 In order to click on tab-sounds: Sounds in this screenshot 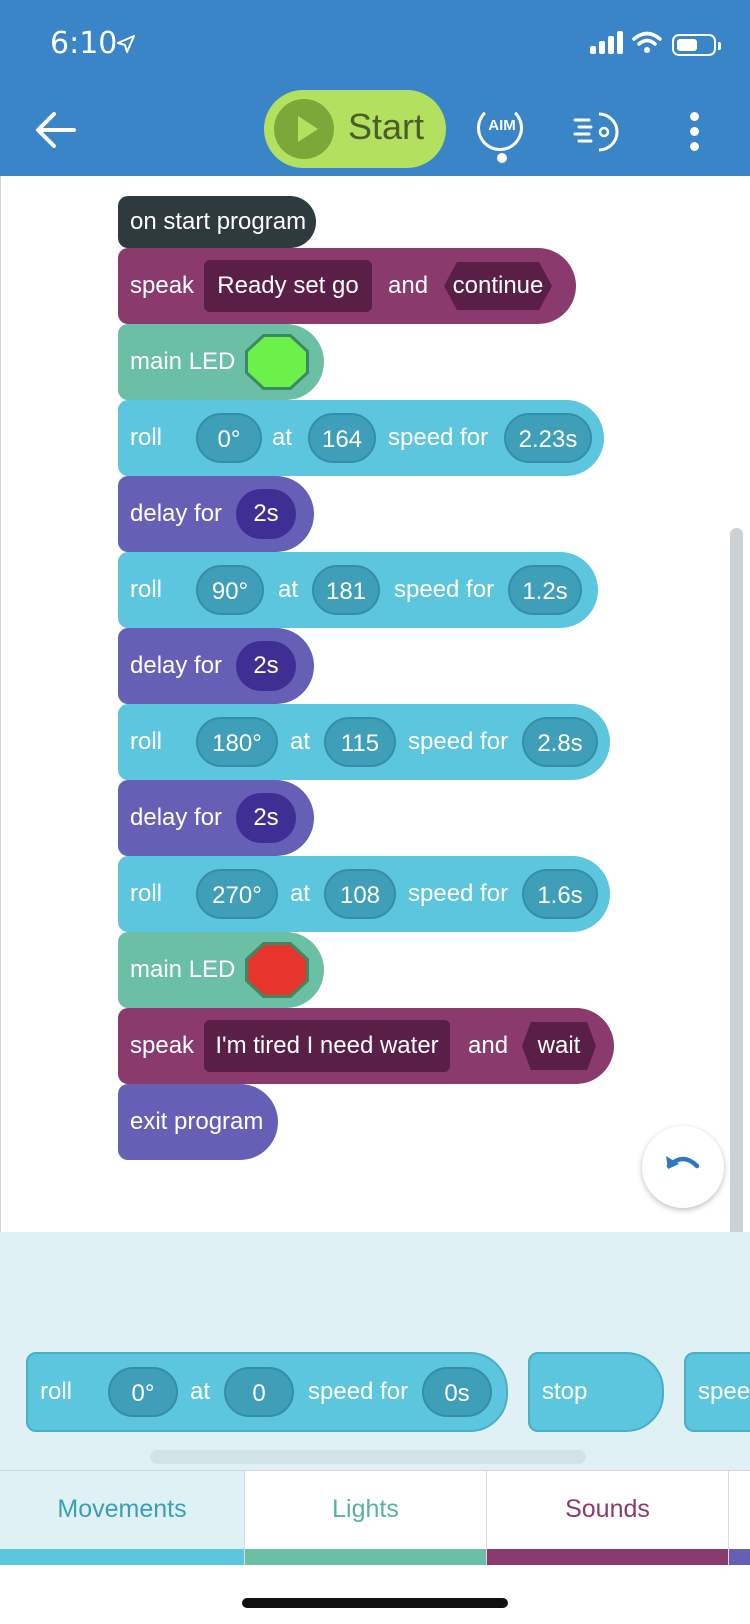, I will do `click(607, 1518)`.